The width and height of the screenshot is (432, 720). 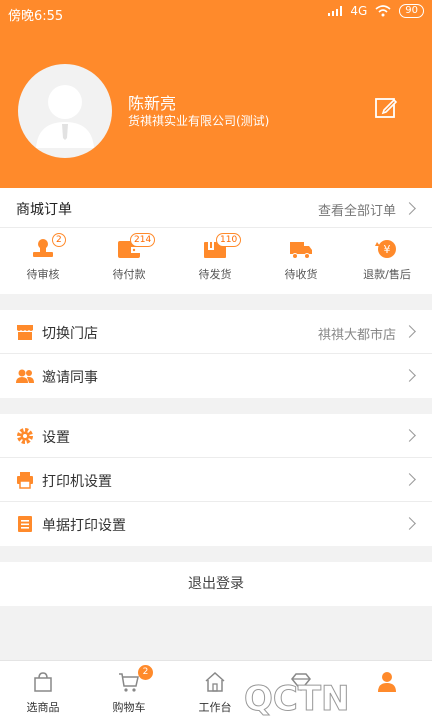 I want to click on order-status-pending-review: 2 待审核, so click(x=43, y=261).